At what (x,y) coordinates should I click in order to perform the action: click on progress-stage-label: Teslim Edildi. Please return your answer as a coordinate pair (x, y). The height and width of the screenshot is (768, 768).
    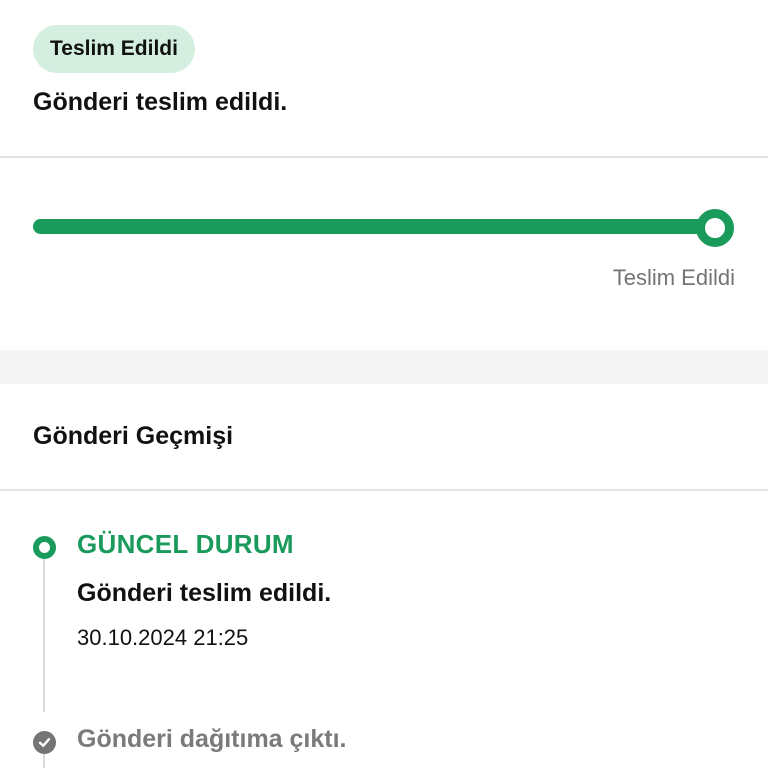
    Looking at the image, I should click on (673, 277).